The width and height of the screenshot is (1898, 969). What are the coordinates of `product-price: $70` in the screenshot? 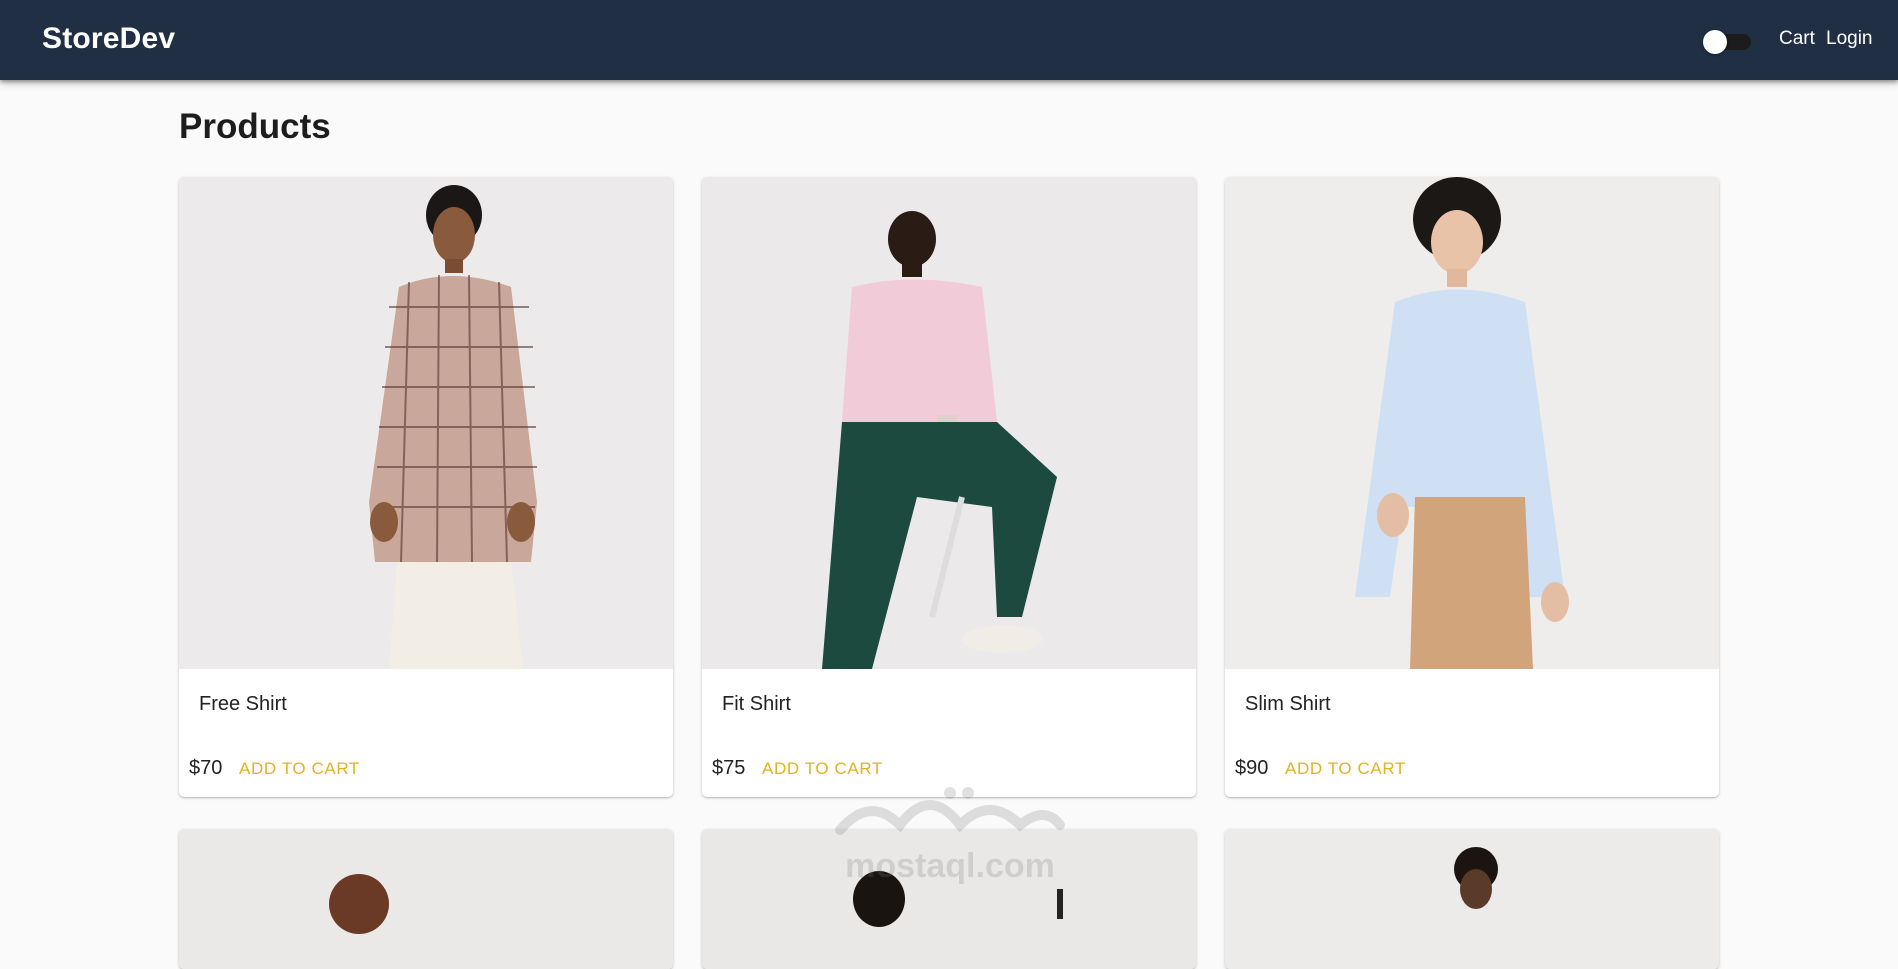 It's located at (206, 768).